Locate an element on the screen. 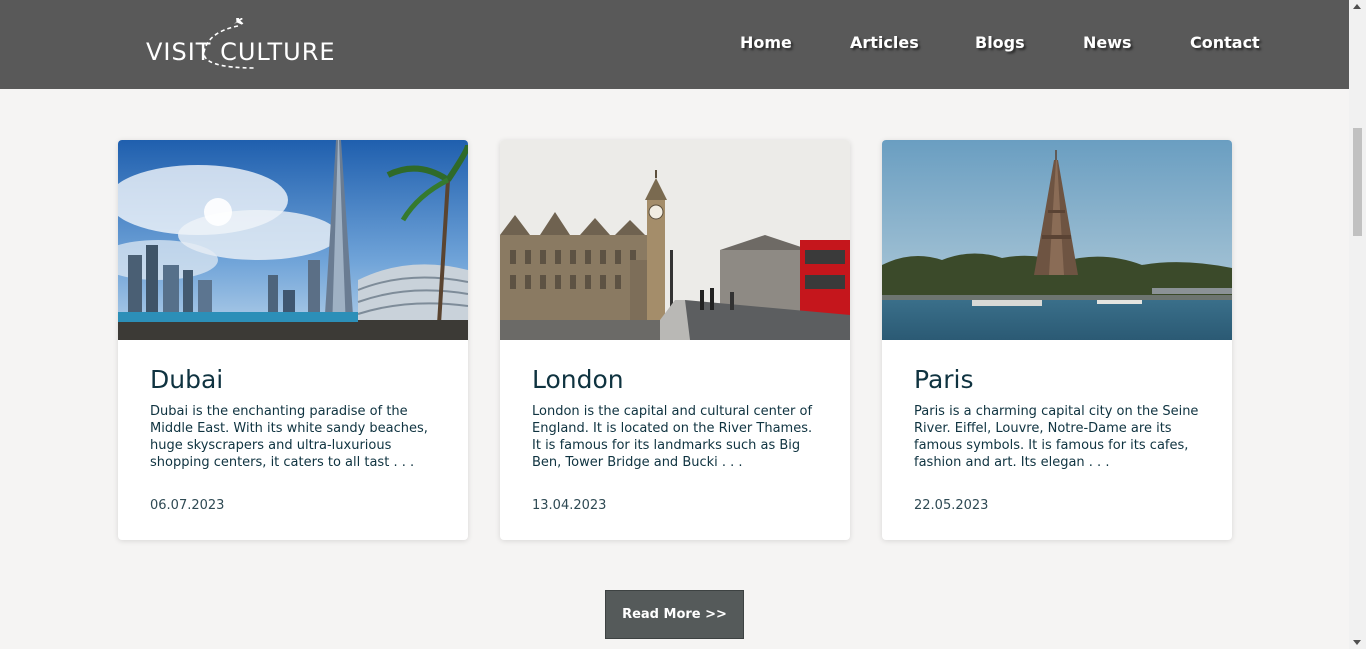 The height and width of the screenshot is (649, 1366). card-title: Dubai is located at coordinates (187, 379).